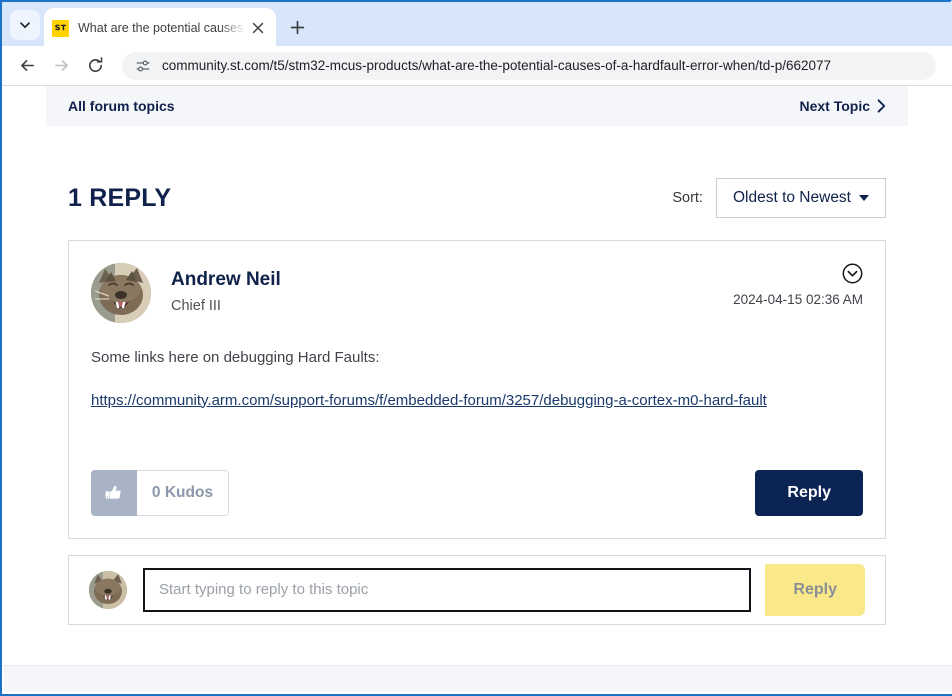 This screenshot has width=952, height=696. I want to click on tab-search-button, so click(25, 25).